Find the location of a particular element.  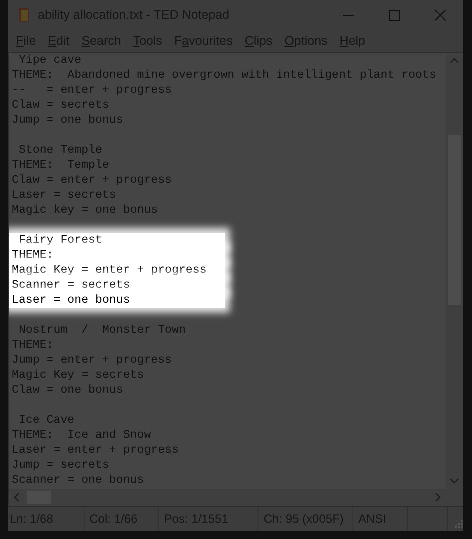

resize-grip-icon is located at coordinates (458, 523).